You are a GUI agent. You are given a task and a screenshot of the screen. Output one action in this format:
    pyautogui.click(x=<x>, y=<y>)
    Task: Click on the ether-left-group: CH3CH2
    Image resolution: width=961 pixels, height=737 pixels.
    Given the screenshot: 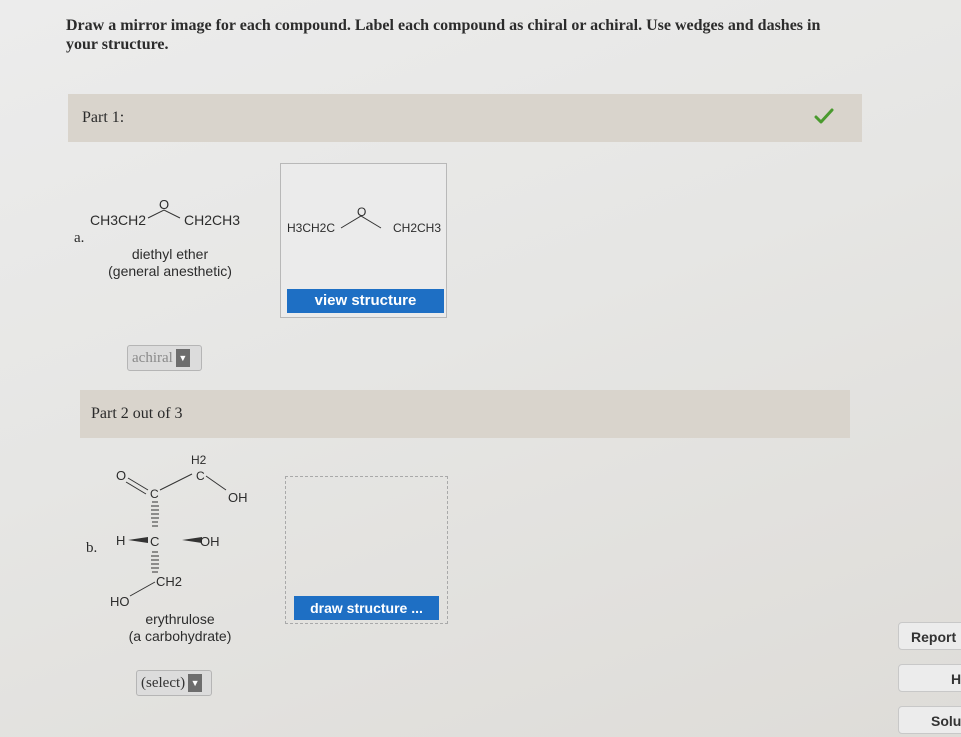 What is the action you would take?
    pyautogui.click(x=118, y=220)
    